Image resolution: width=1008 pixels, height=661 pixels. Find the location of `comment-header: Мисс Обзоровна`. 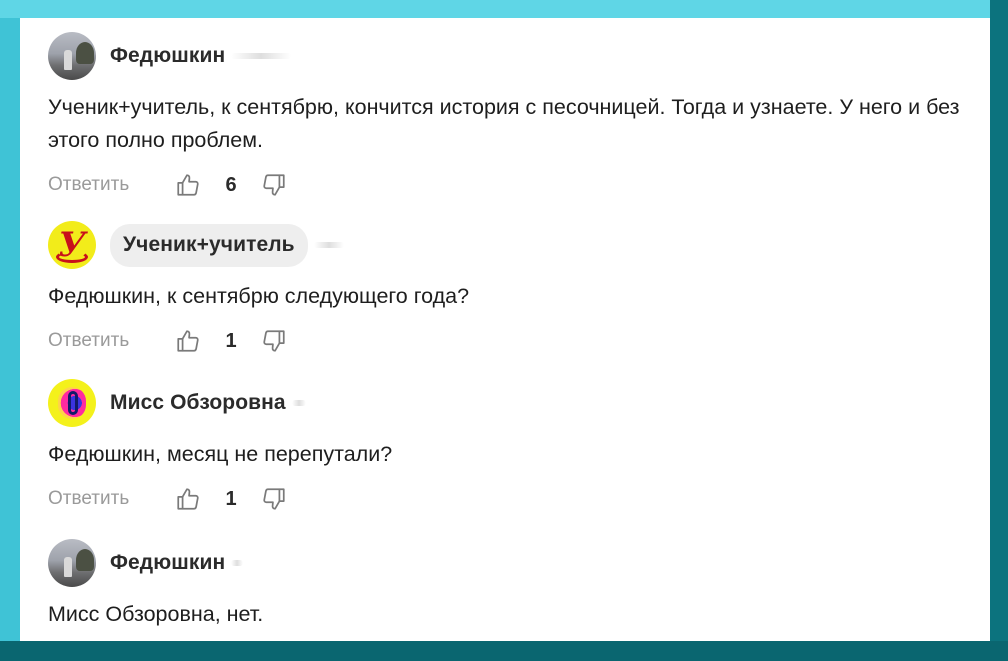

comment-header: Мисс Обзоровна is located at coordinates (508, 403).